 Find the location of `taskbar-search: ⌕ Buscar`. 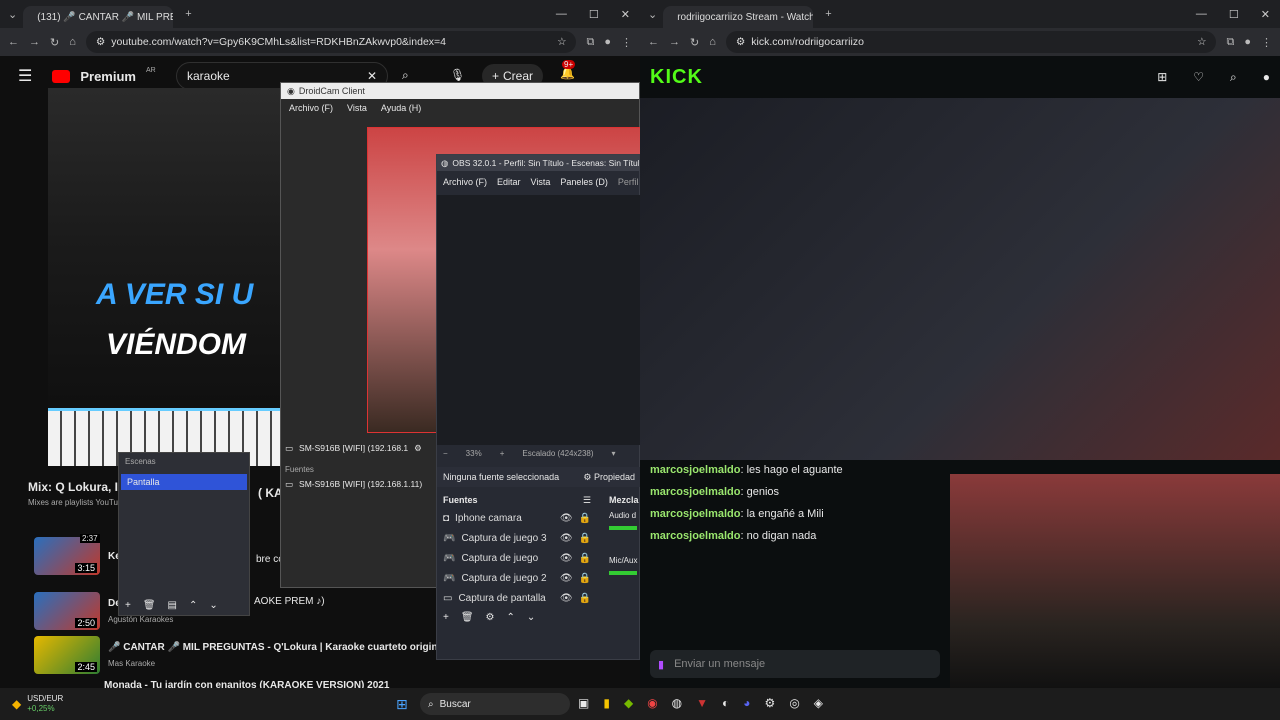

taskbar-search: ⌕ Buscar is located at coordinates (495, 704).